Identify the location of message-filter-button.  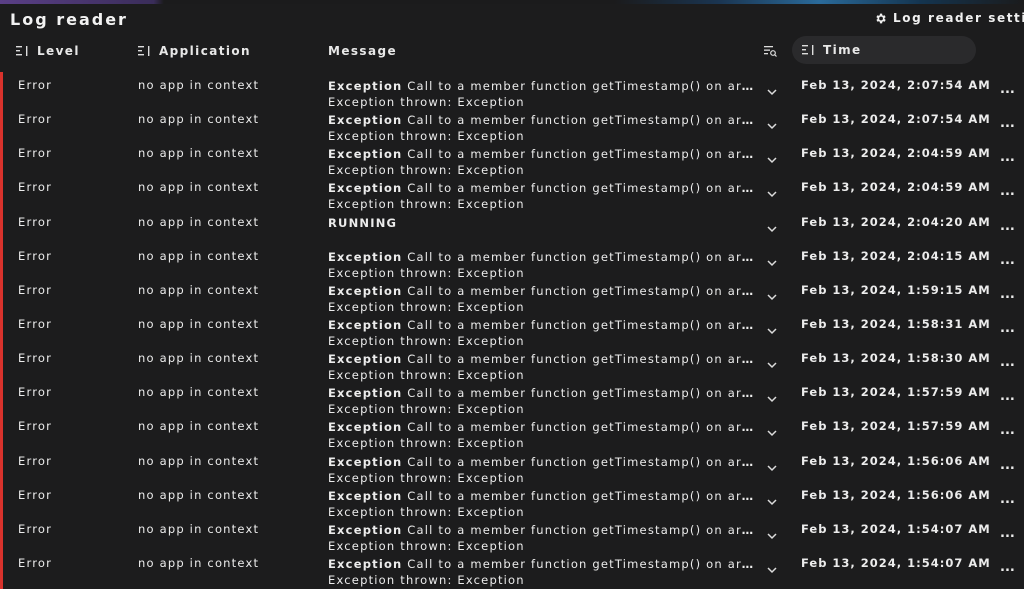
(770, 51).